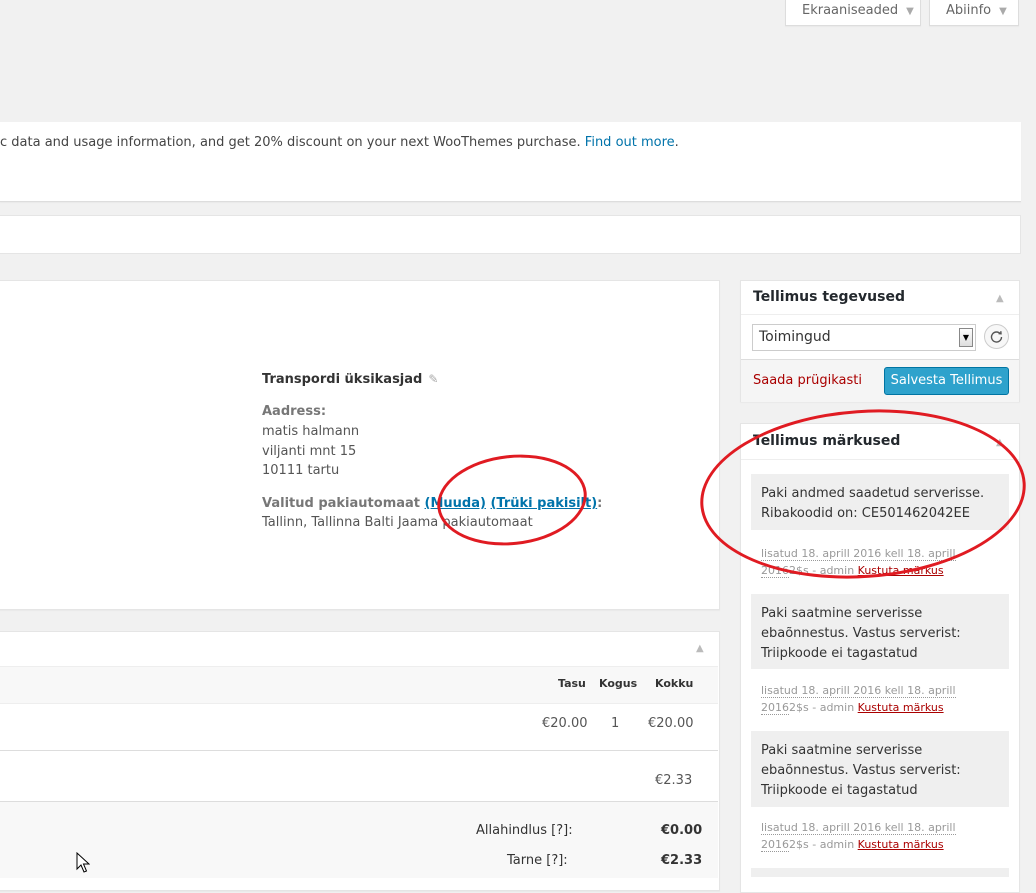 Image resolution: width=1036 pixels, height=893 pixels. I want to click on actions-select: Toimingud ▼, so click(864, 337).